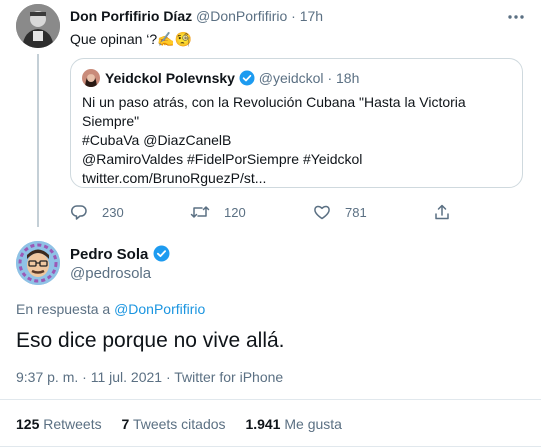 The height and width of the screenshot is (448, 541). What do you see at coordinates (332, 159) in the screenshot?
I see `quoted-hashtag-yeidckol: #Yeidckol` at bounding box center [332, 159].